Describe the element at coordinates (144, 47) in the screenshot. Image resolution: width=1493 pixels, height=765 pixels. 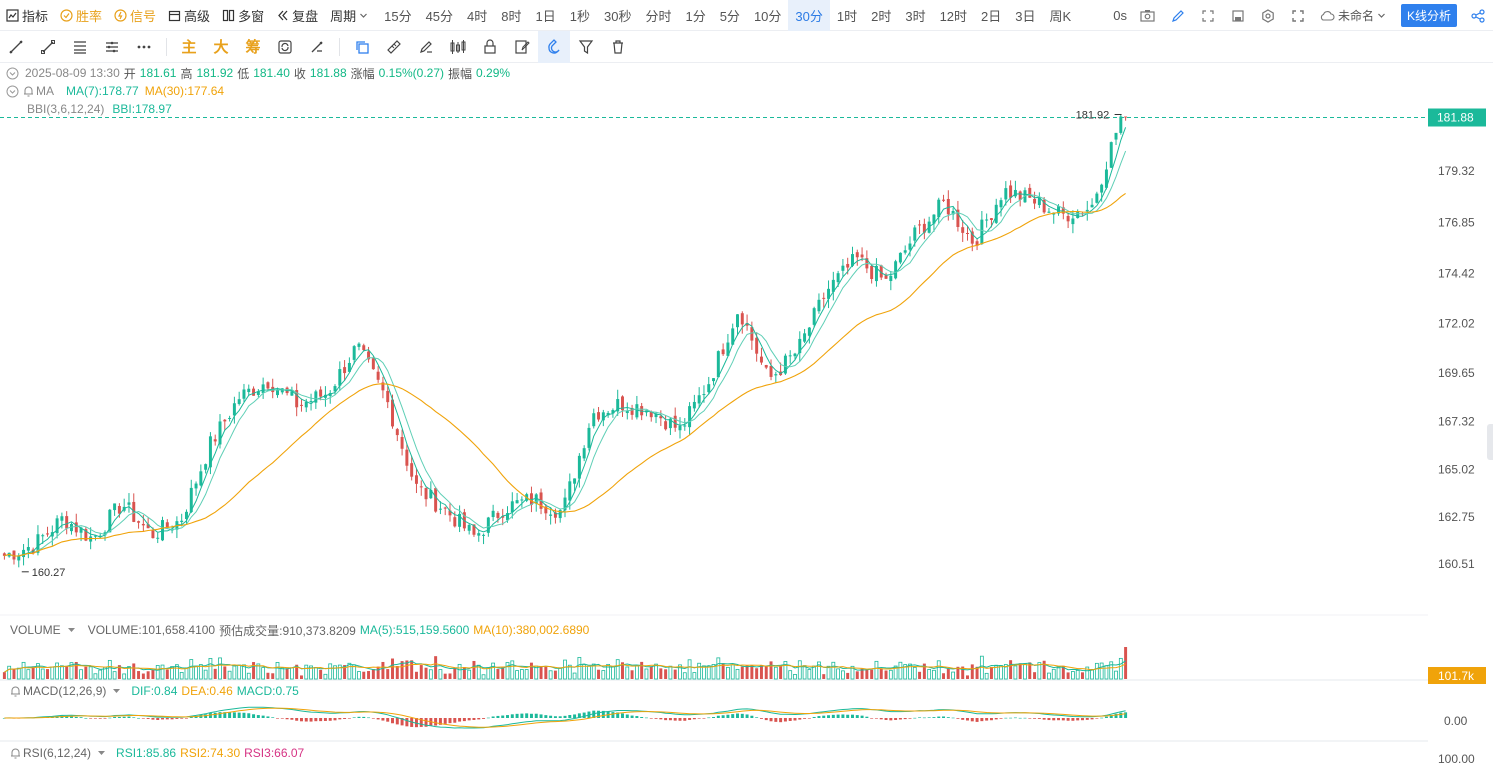
I see `more-tools-button` at that location.